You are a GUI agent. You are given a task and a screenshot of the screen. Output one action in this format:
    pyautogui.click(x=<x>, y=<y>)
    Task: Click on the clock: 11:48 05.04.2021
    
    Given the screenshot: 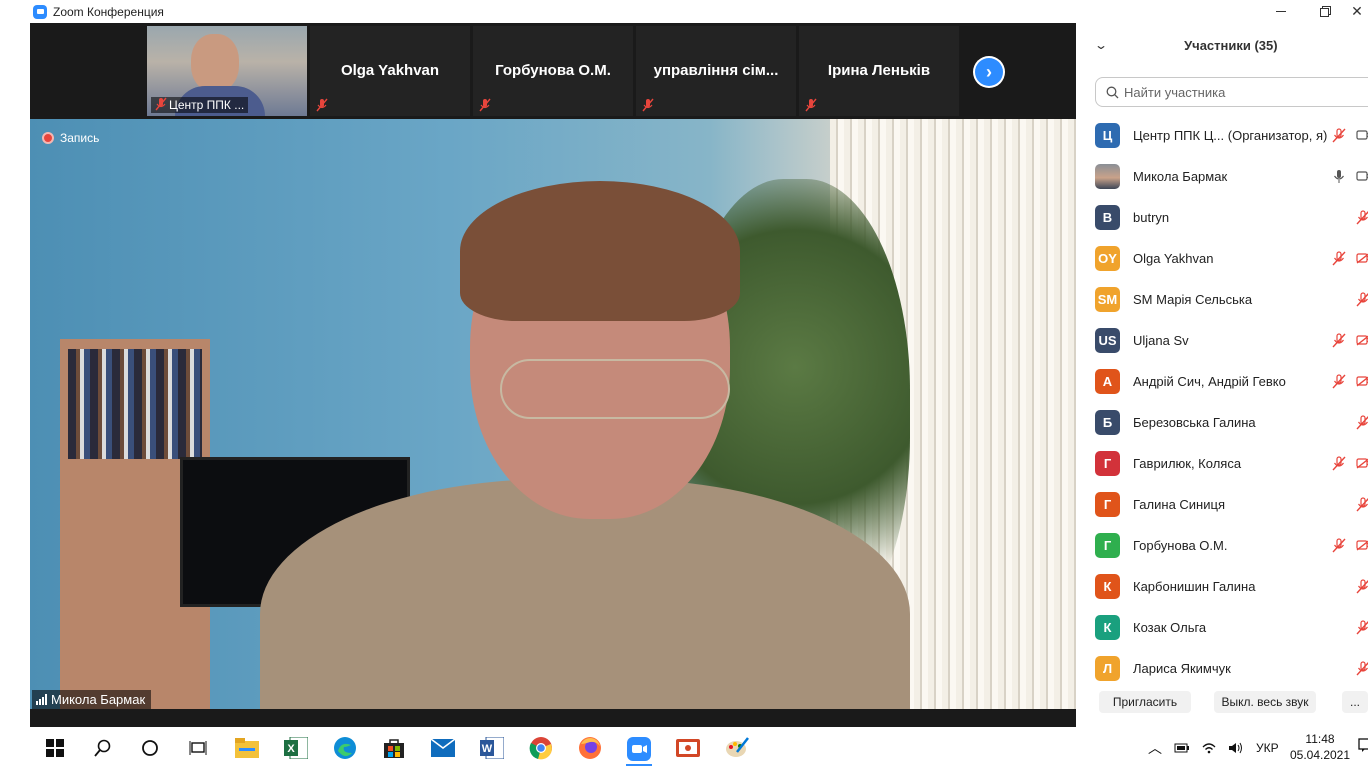 What is the action you would take?
    pyautogui.click(x=1320, y=747)
    